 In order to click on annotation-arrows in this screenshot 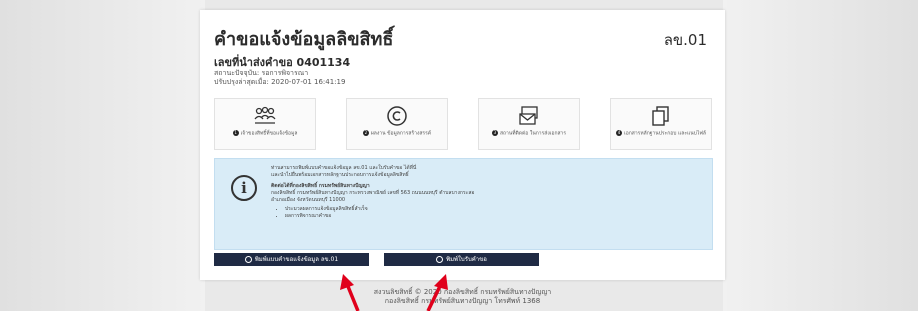, I will do `click(394, 292)`.